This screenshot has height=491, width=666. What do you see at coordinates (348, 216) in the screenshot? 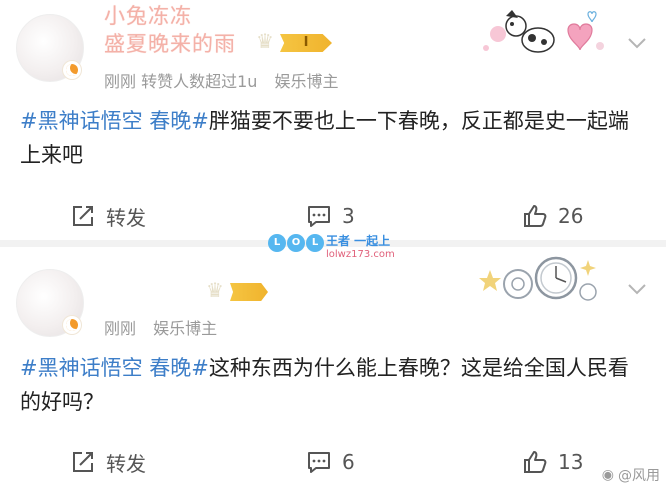
I see `comment-count: 3` at bounding box center [348, 216].